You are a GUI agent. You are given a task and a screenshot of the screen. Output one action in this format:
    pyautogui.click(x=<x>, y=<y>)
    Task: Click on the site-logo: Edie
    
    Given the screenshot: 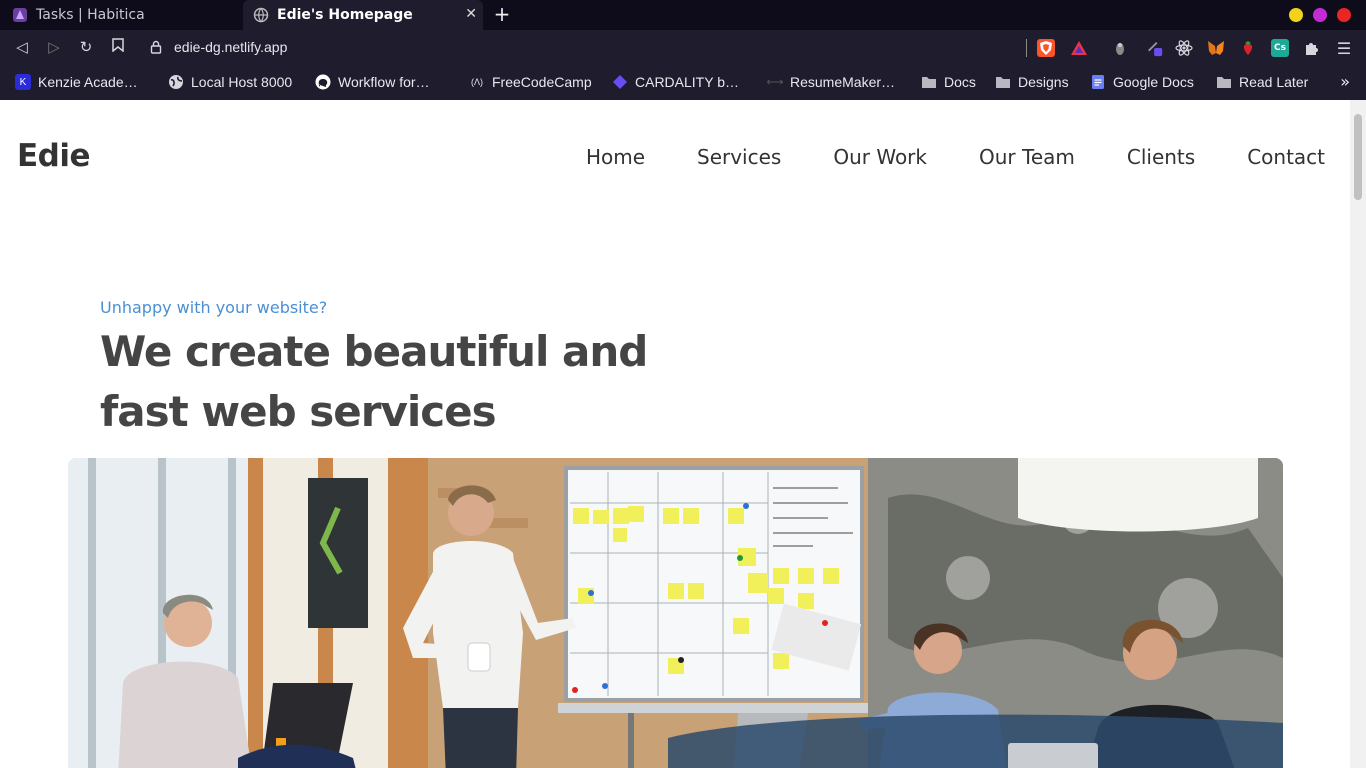 What is the action you would take?
    pyautogui.click(x=54, y=156)
    